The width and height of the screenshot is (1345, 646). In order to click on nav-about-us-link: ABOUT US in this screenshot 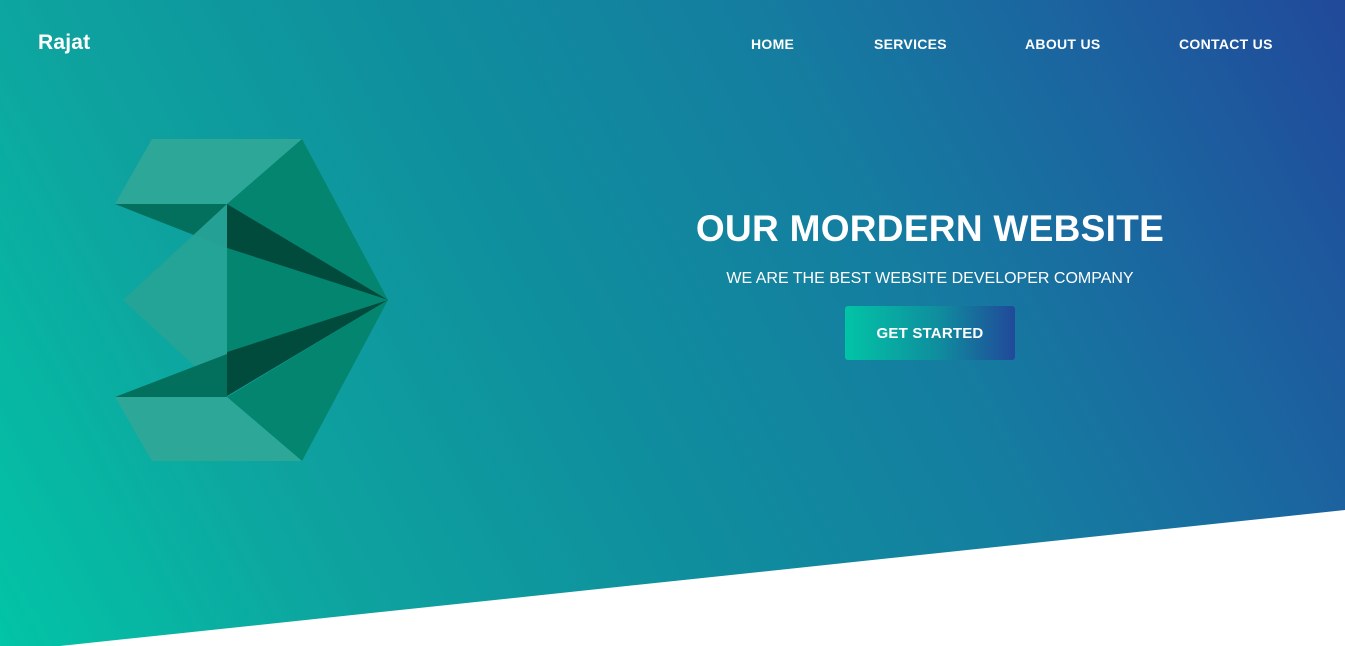, I will do `click(1063, 44)`.